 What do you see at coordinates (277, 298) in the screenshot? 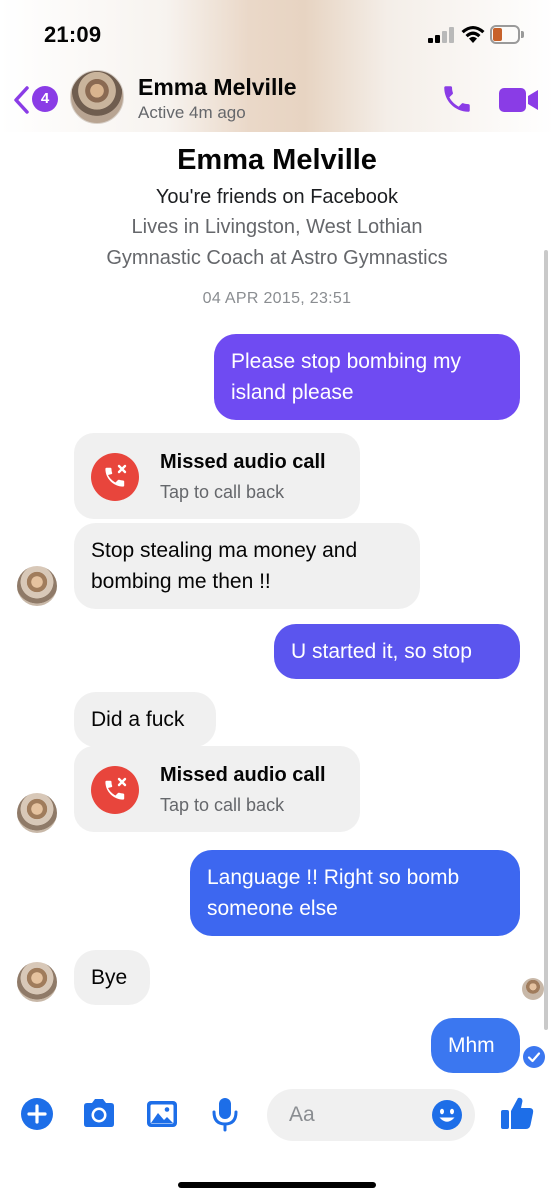
I see `conversation-timestamp: 04 APR 2015, 23:51` at bounding box center [277, 298].